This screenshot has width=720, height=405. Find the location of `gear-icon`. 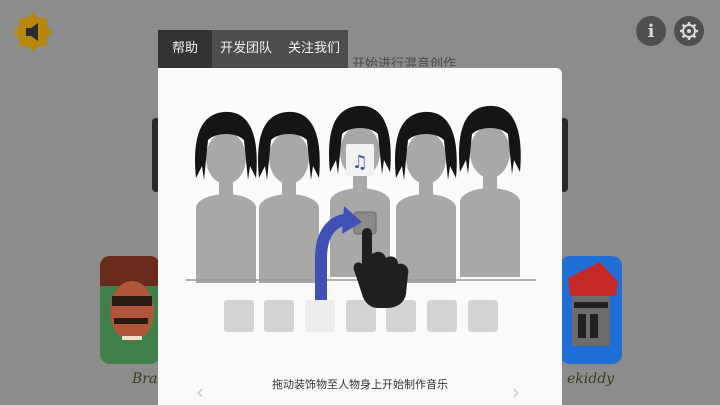

gear-icon is located at coordinates (689, 31).